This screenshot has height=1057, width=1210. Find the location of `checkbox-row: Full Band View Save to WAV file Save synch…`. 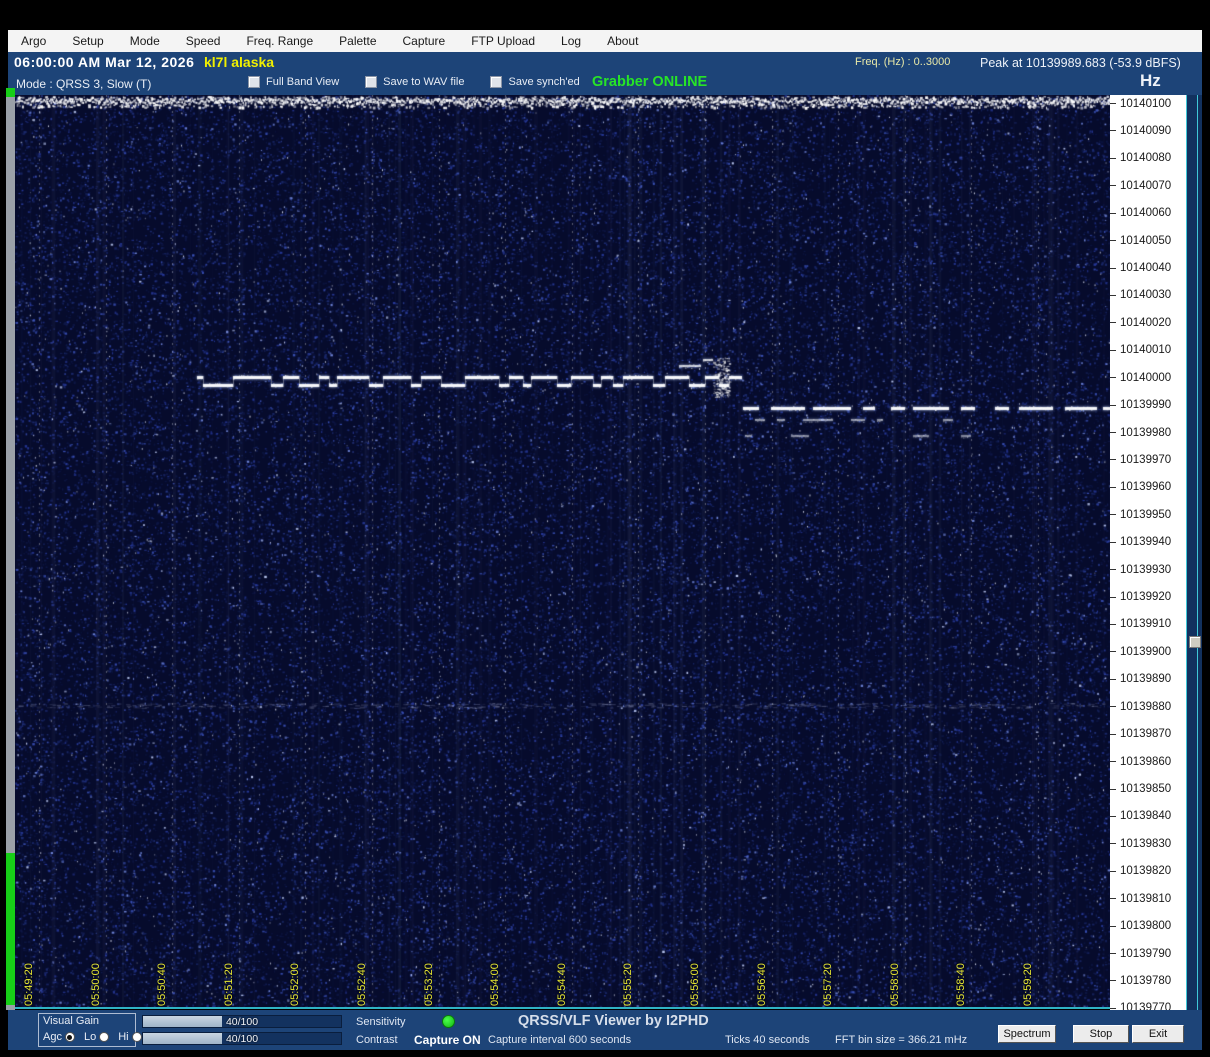

checkbox-row: Full Band View Save to WAV file Save synch… is located at coordinates (414, 82).